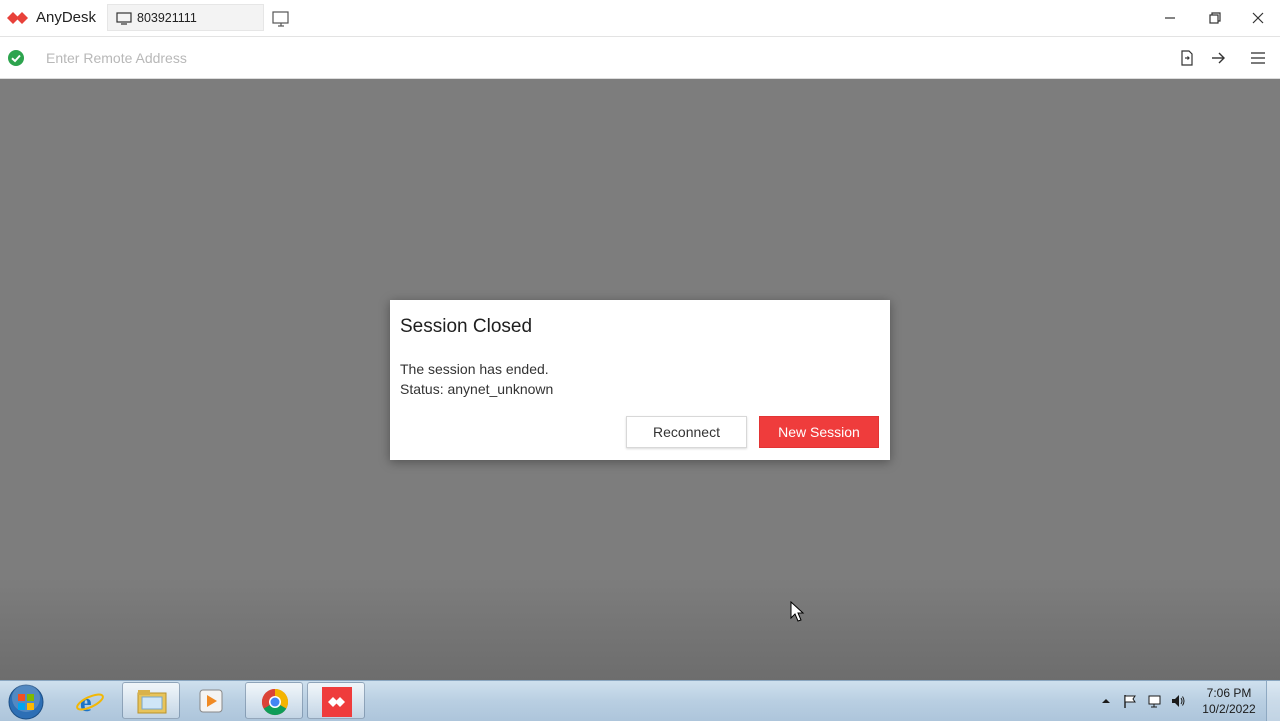  What do you see at coordinates (596, 58) in the screenshot?
I see `remote-address-input` at bounding box center [596, 58].